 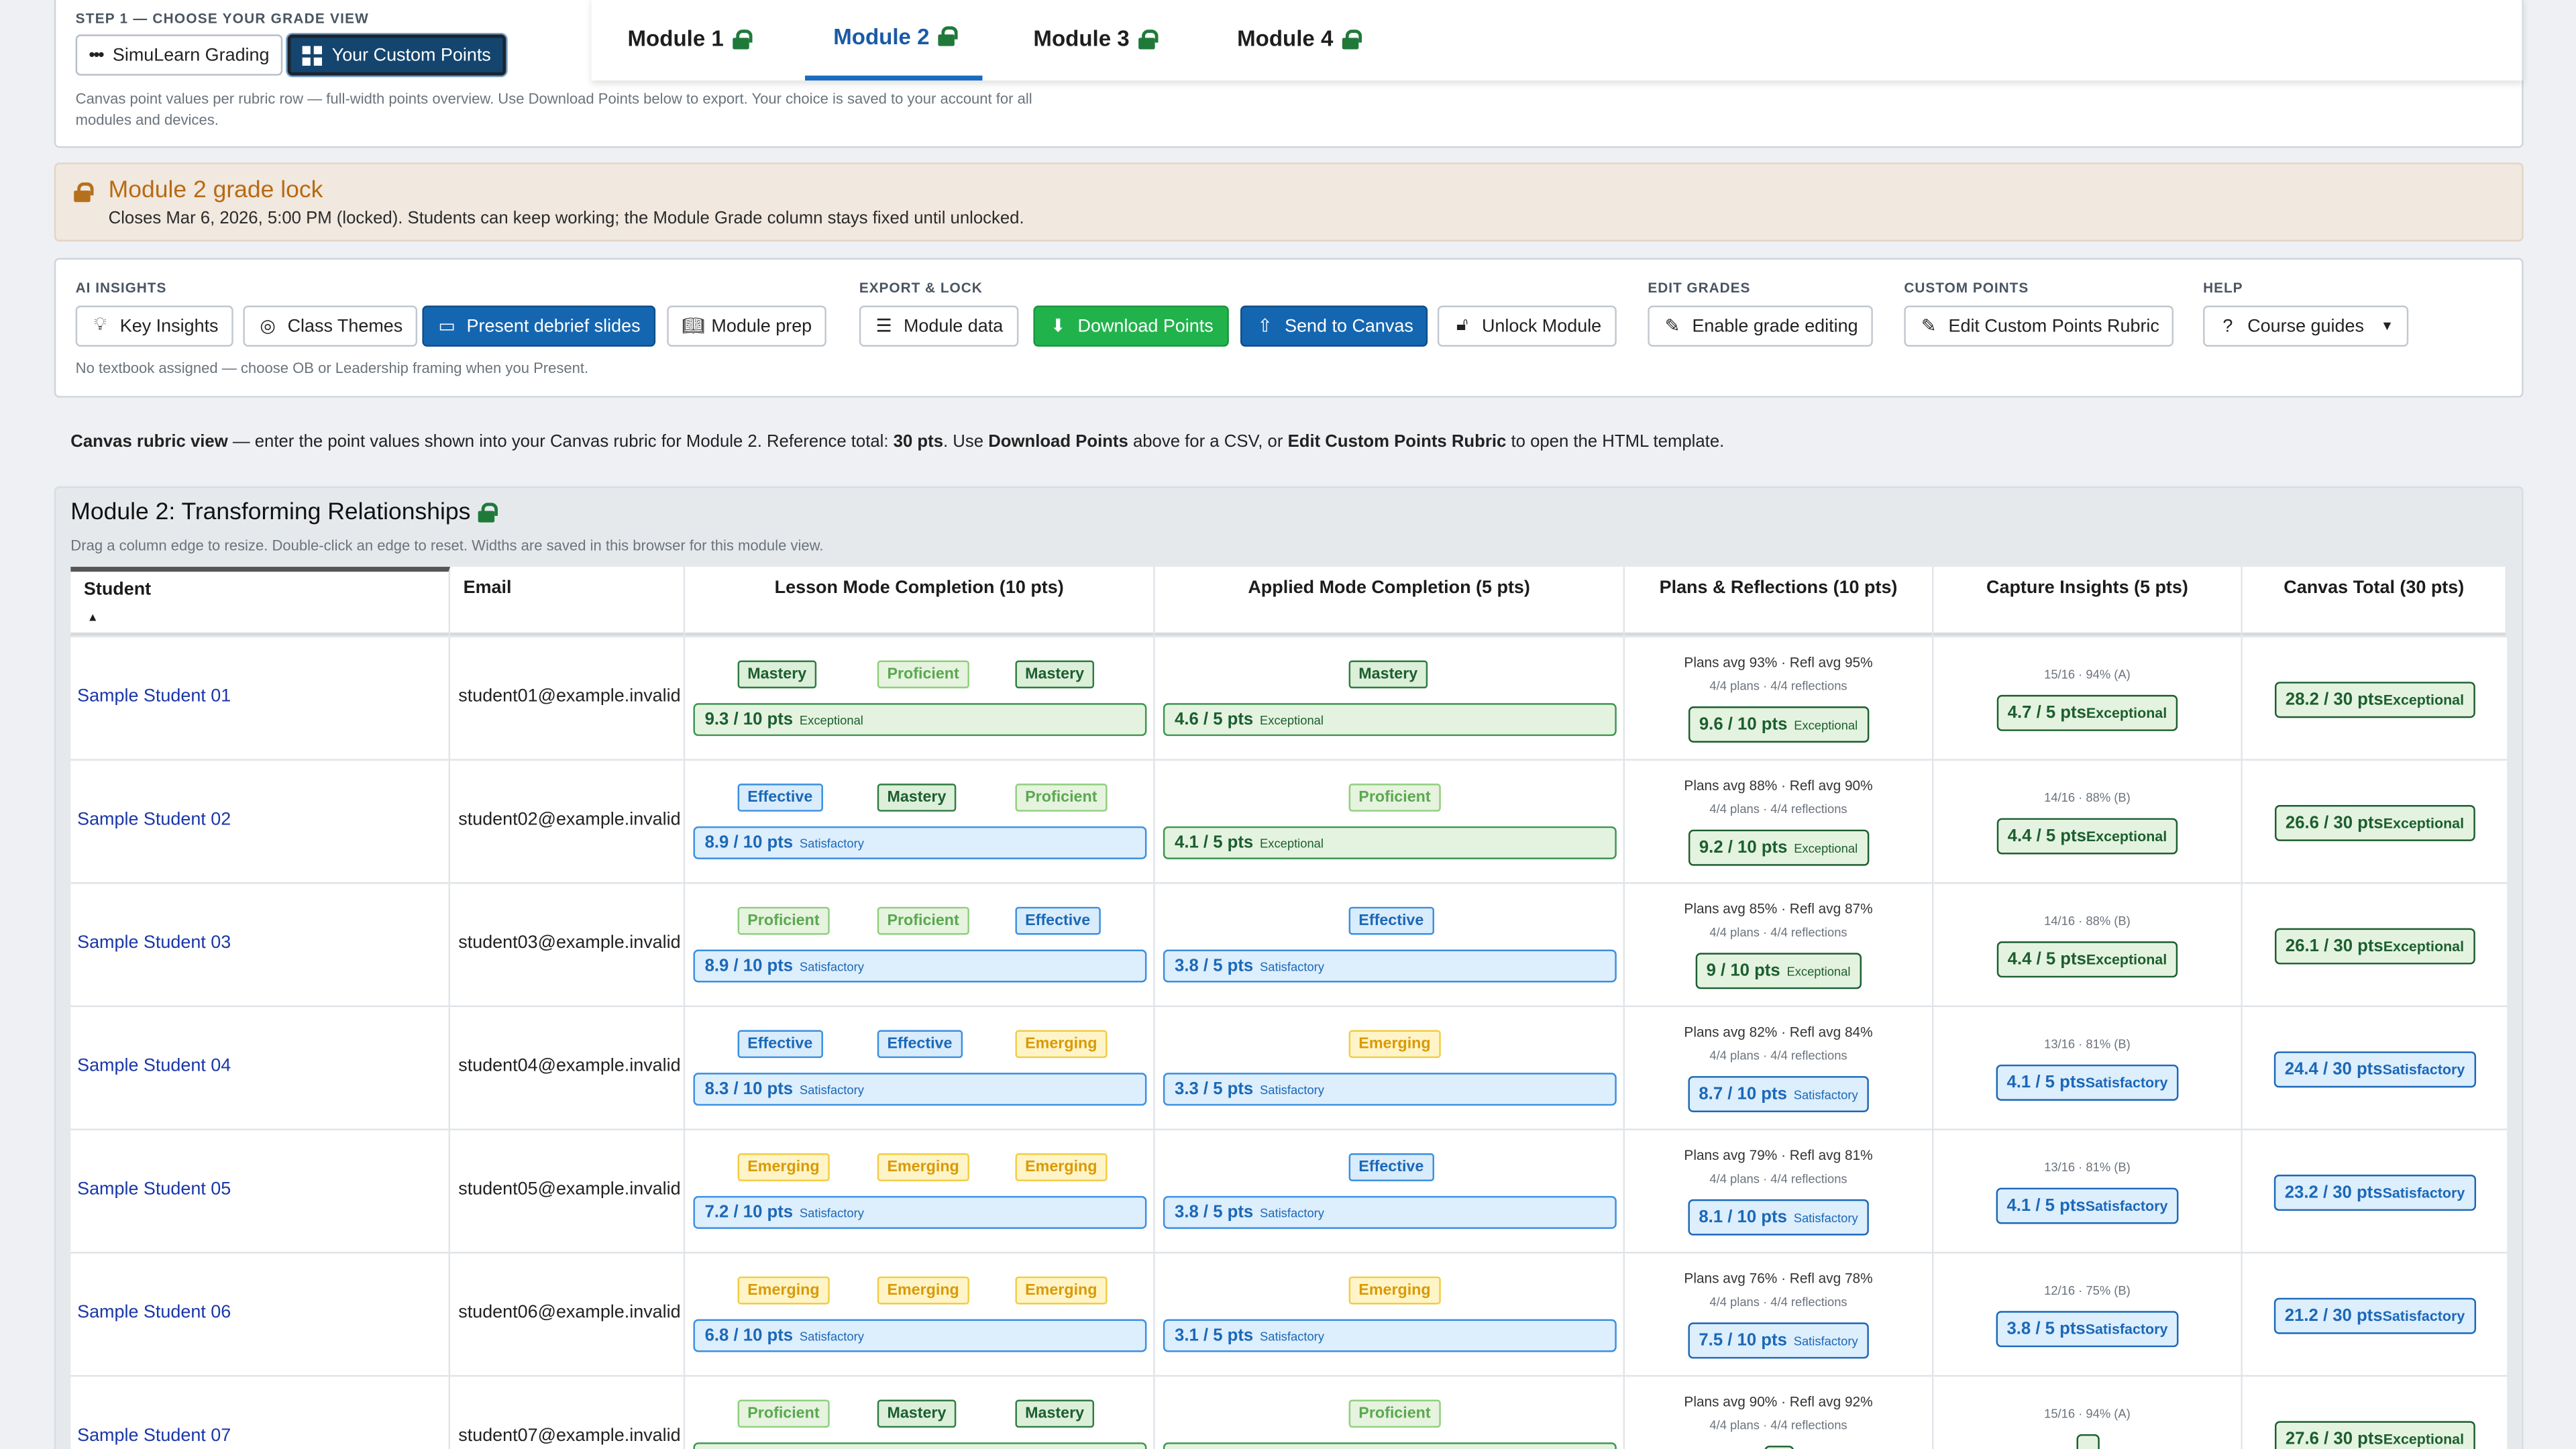 What do you see at coordinates (1778, 1154) in the screenshot?
I see `plans-averages: Plans avg 79% · Refl avg 81%` at bounding box center [1778, 1154].